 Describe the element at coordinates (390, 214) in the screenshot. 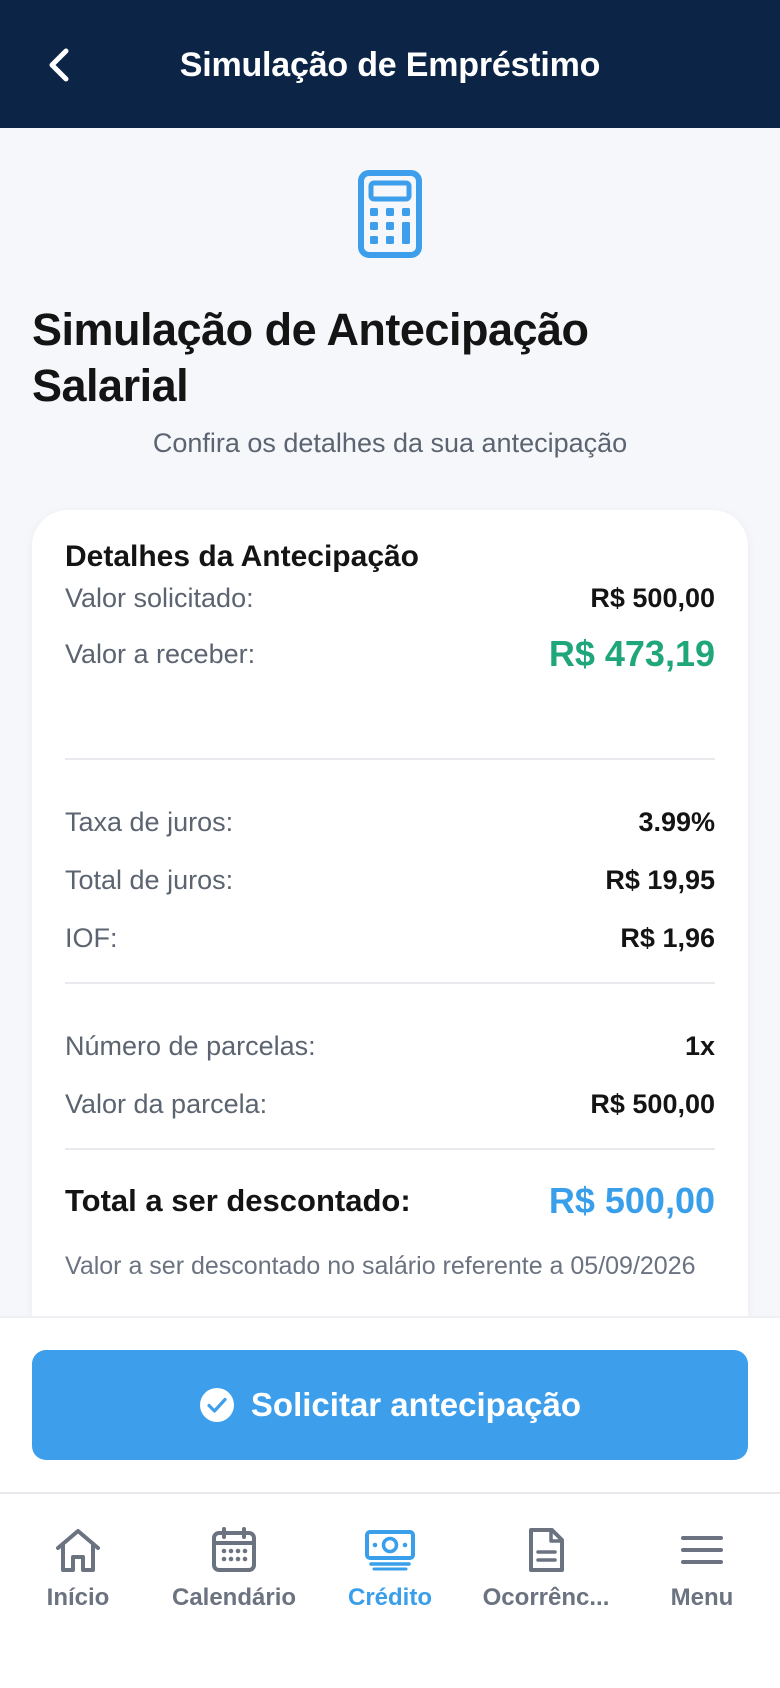

I see `calculator-icon` at that location.